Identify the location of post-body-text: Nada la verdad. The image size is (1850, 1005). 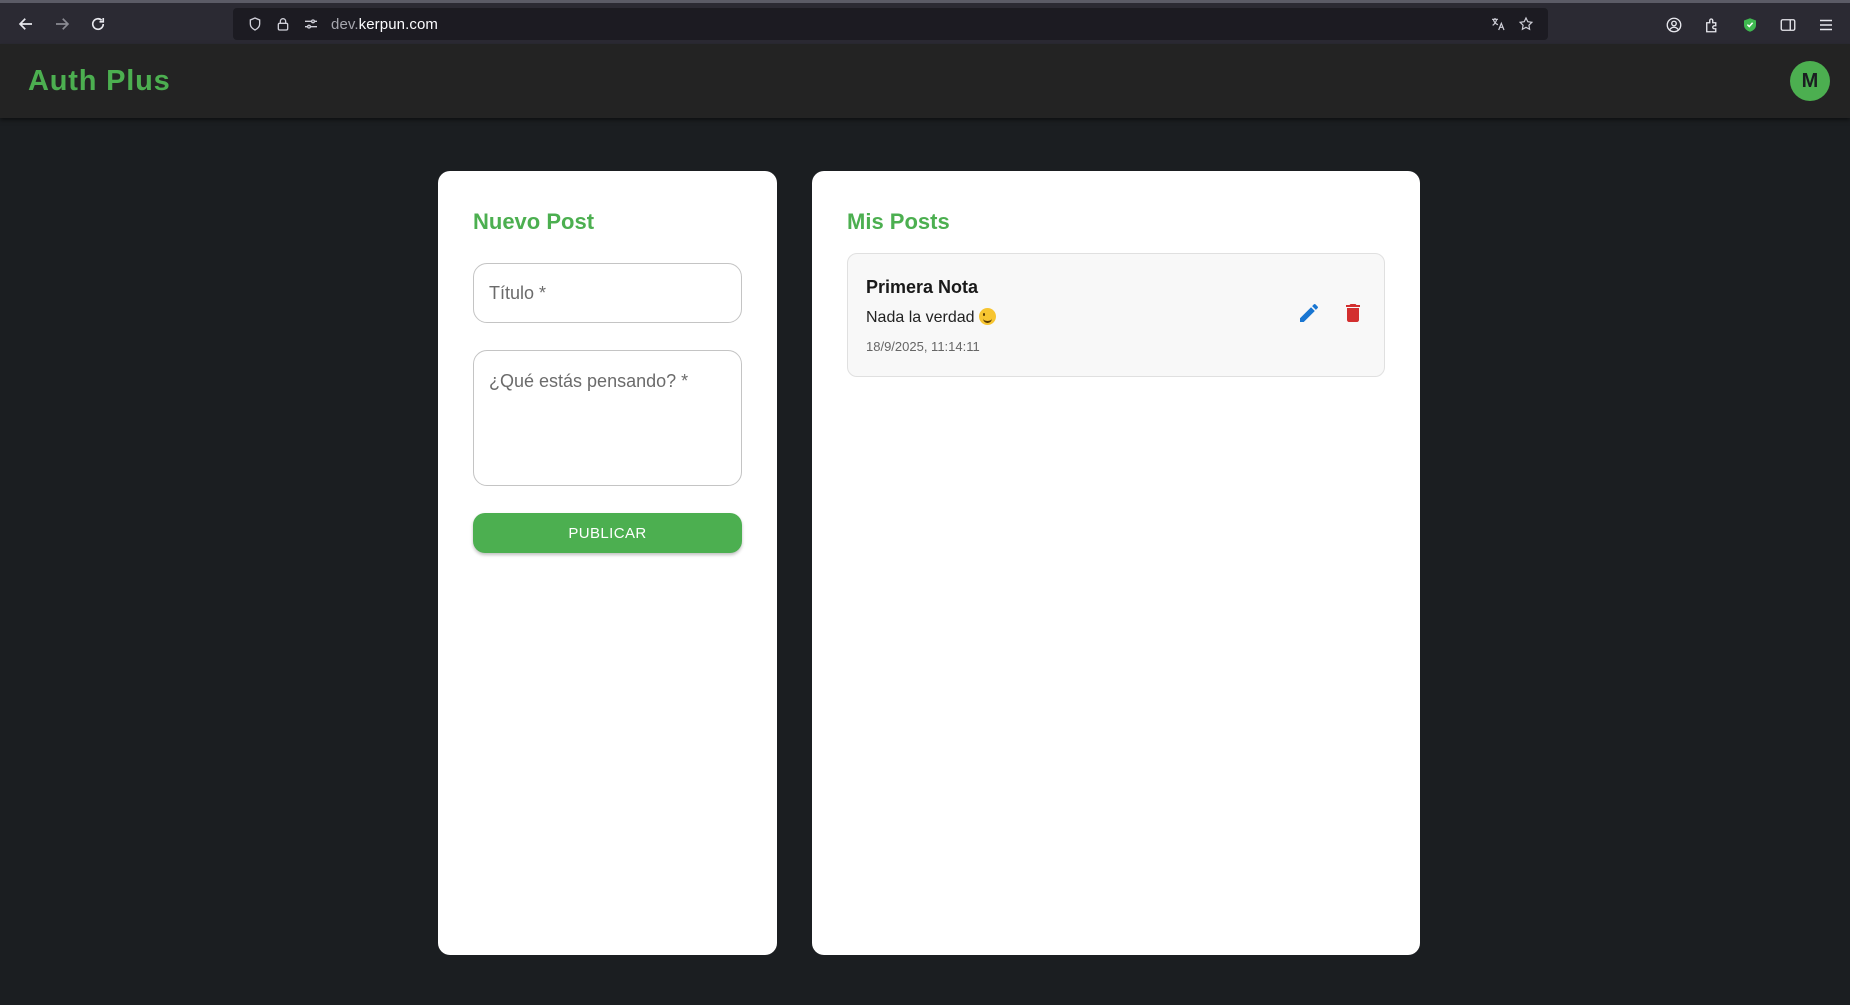
(920, 317).